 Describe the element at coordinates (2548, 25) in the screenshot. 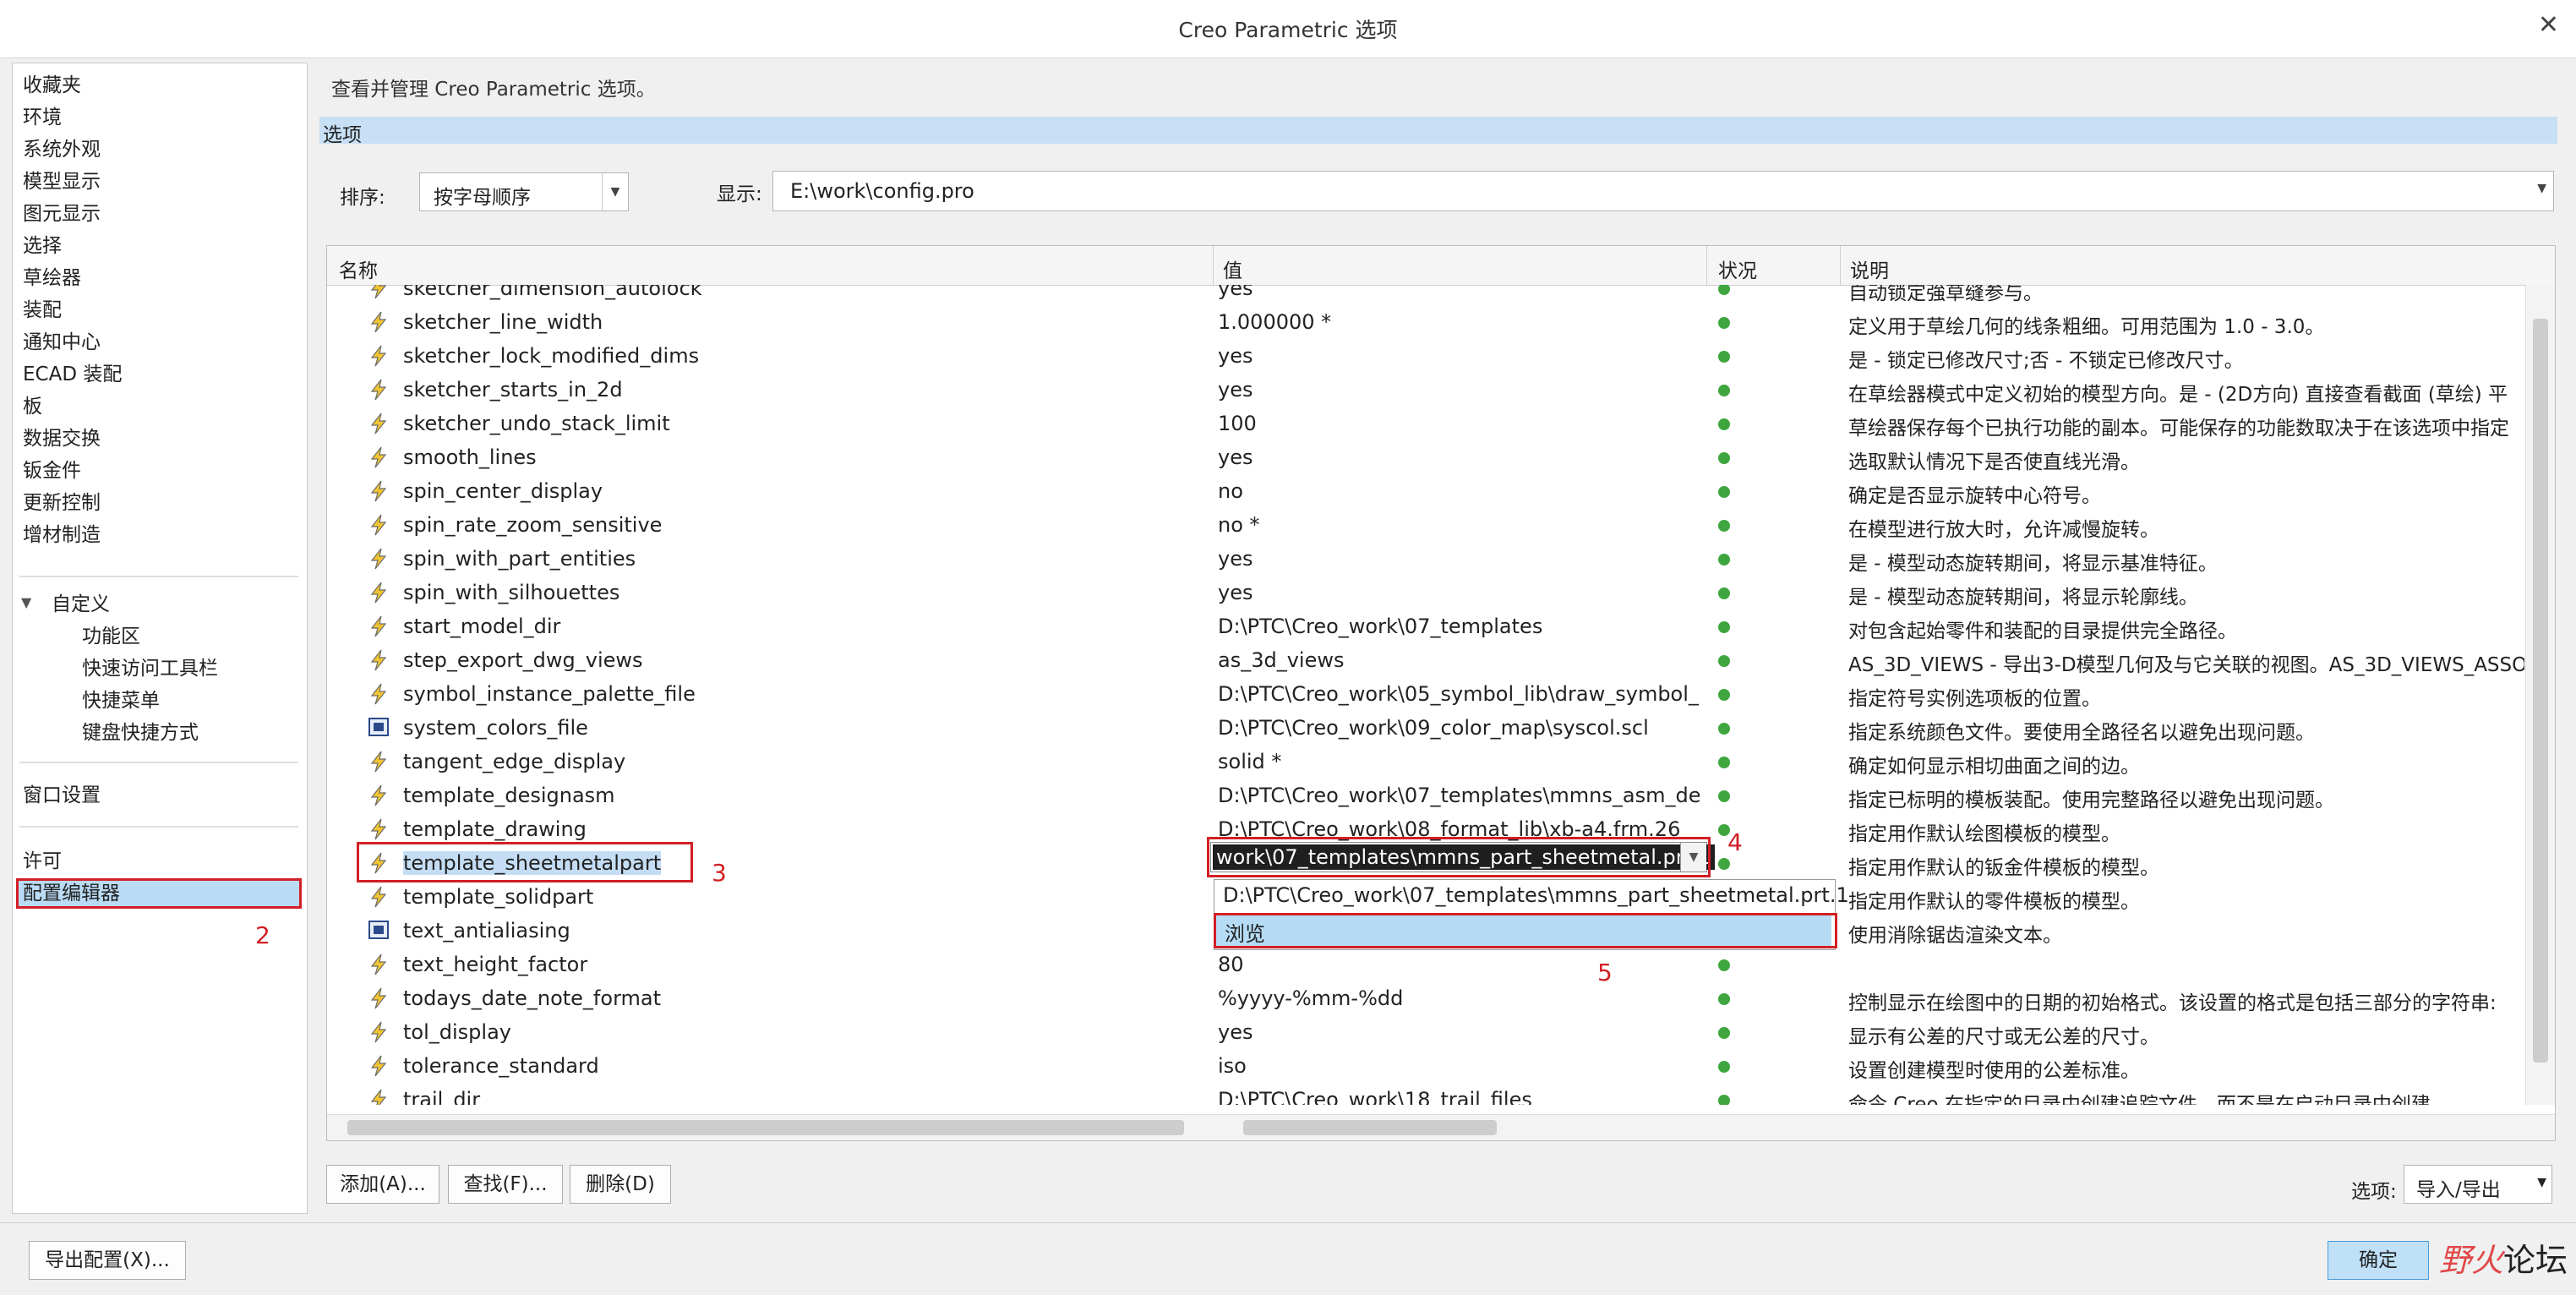

I see `close-icon: ✕` at that location.